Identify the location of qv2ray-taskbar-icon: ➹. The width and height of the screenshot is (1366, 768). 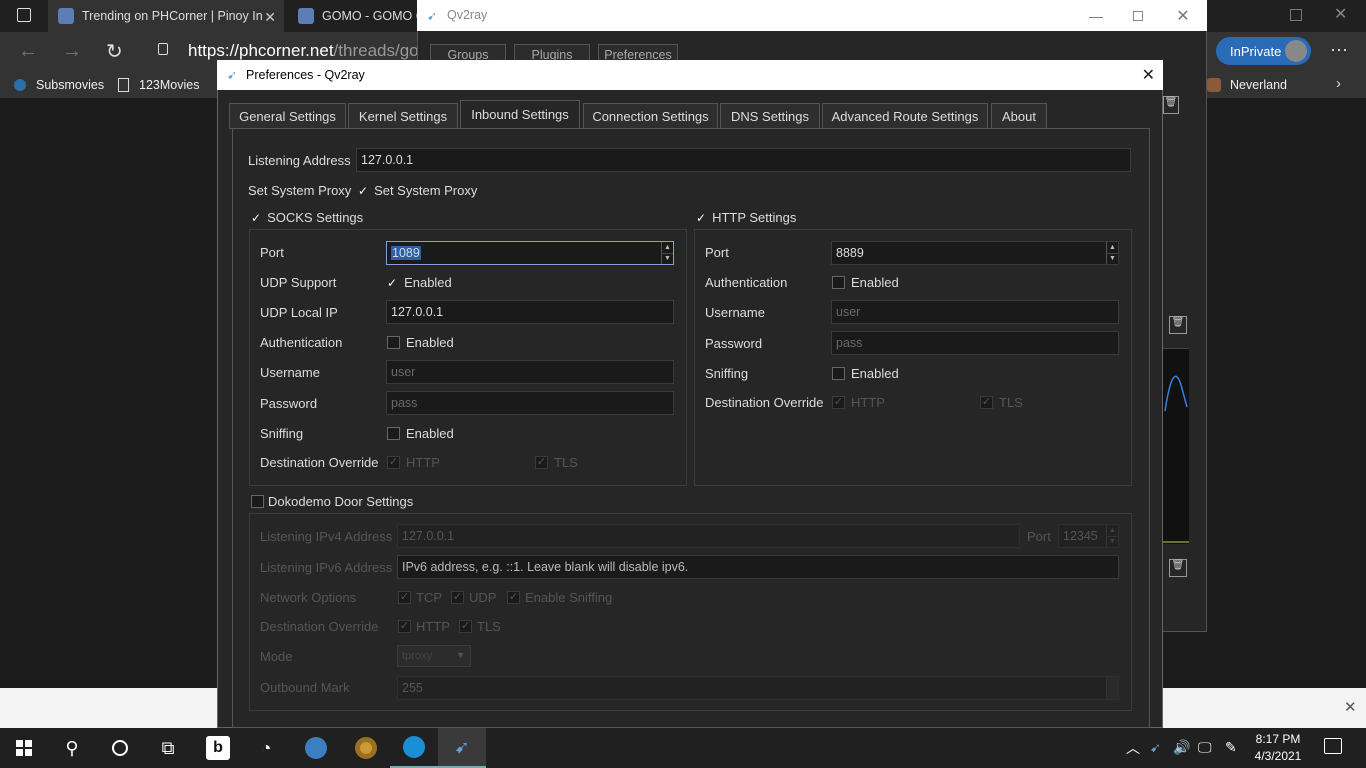
(462, 748).